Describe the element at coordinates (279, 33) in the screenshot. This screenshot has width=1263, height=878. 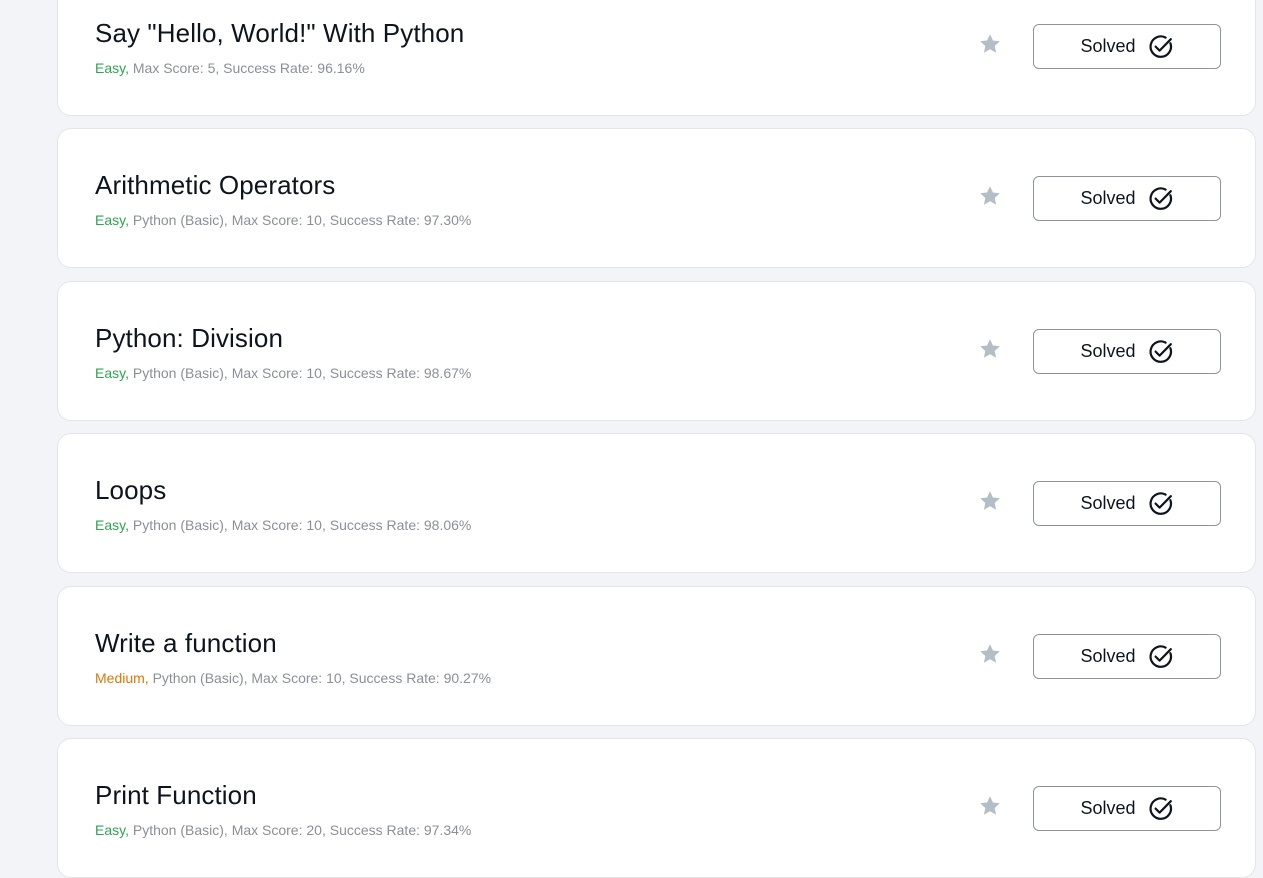
I see `challenge-title: Say "Hello, World!" With Python` at that location.